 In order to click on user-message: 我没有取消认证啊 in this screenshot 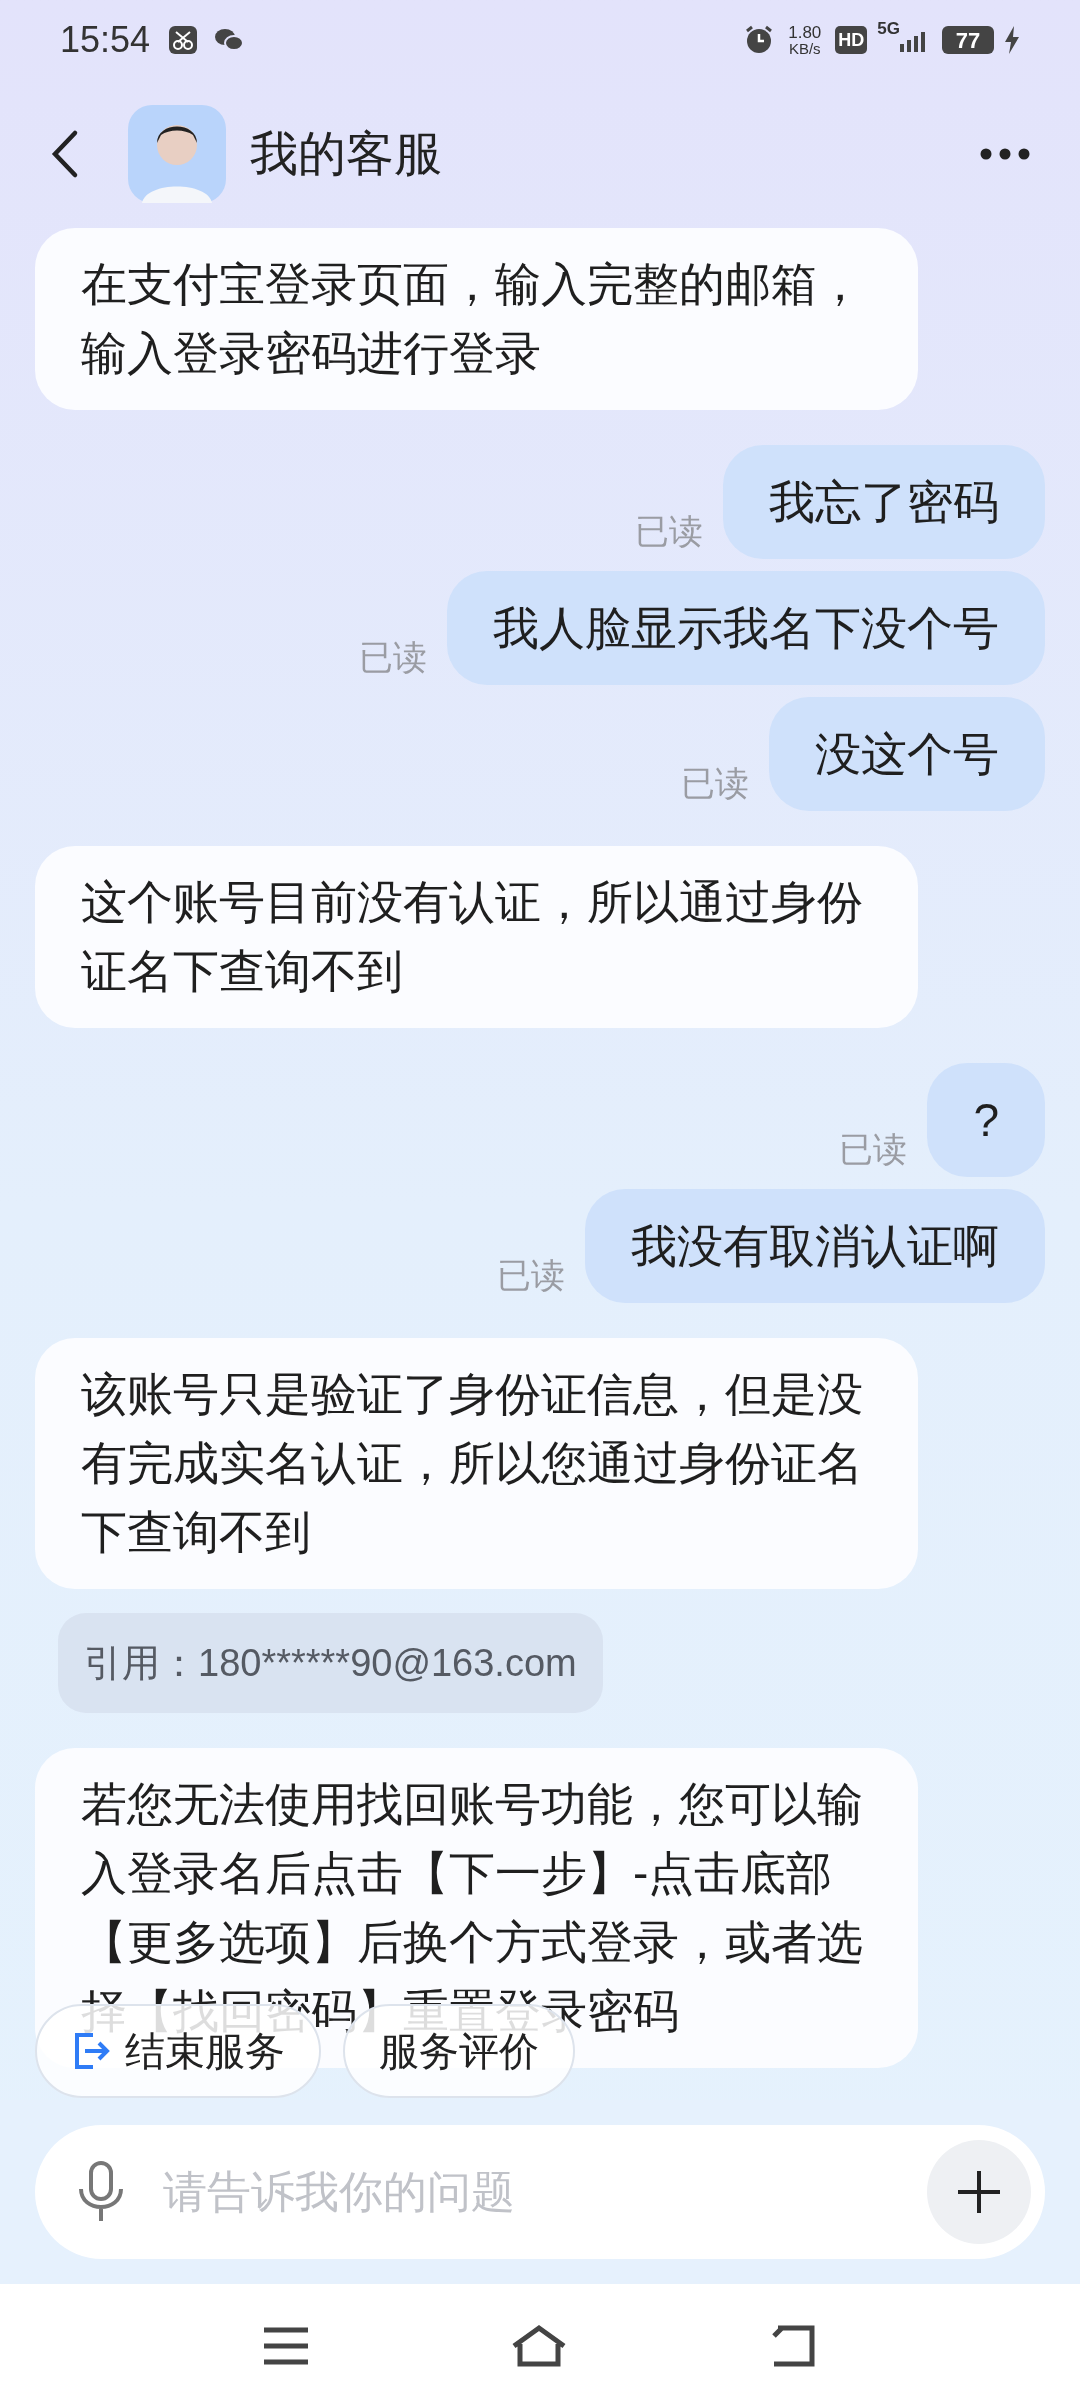, I will do `click(815, 1246)`.